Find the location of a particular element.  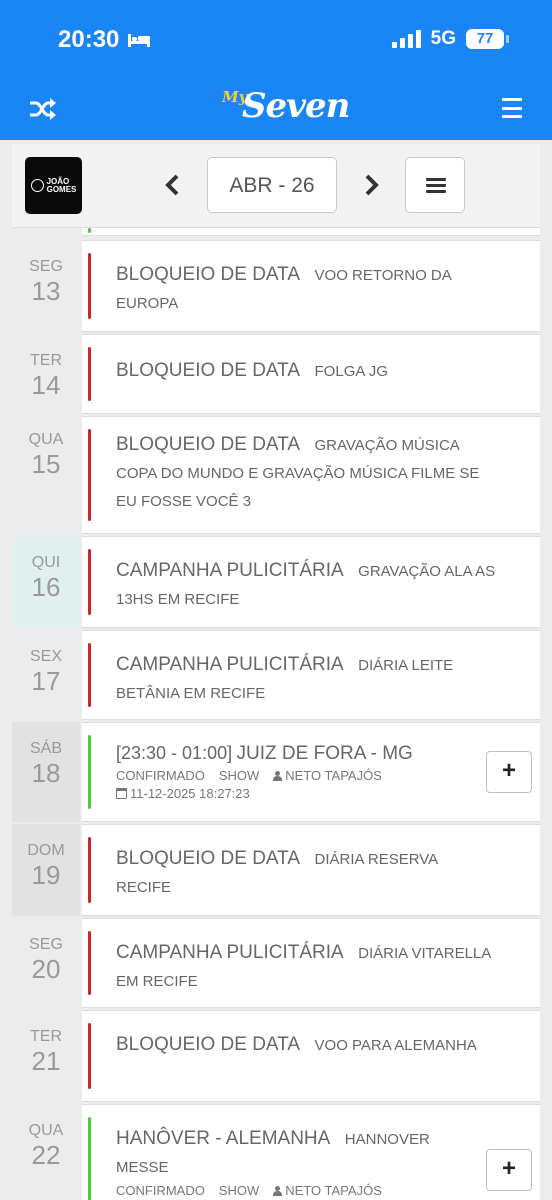

day-label: SEG 13 is located at coordinates (46, 282).